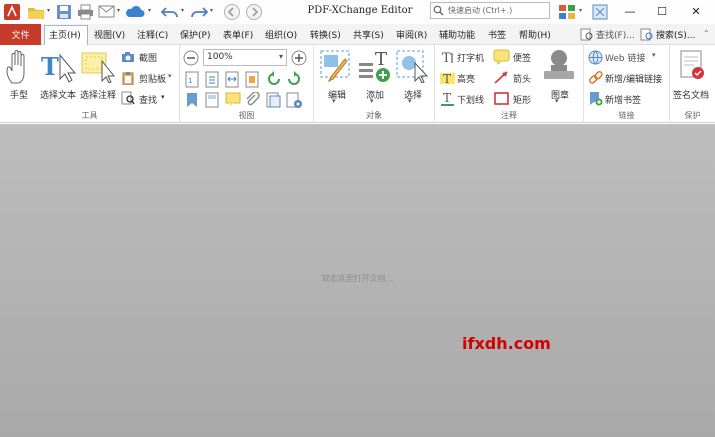 This screenshot has height=437, width=715. Describe the element at coordinates (148, 57) in the screenshot. I see `snapshot-label: 截图` at that location.